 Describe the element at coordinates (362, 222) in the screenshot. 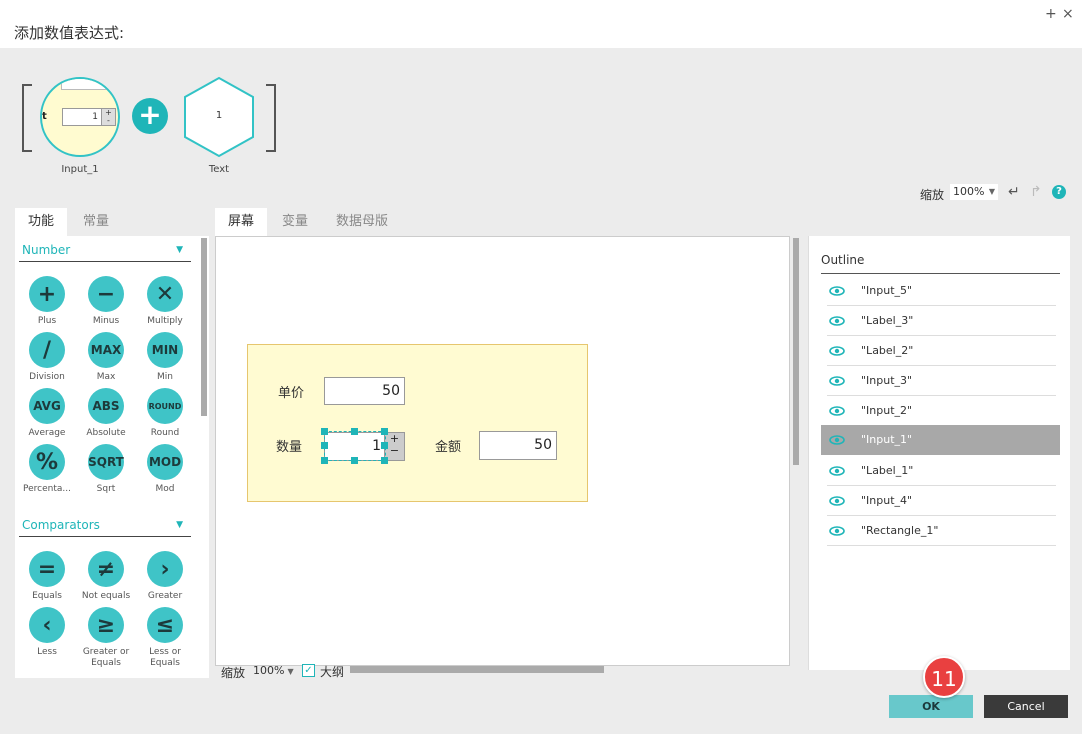

I see `tab-data-master: 数据母版` at that location.